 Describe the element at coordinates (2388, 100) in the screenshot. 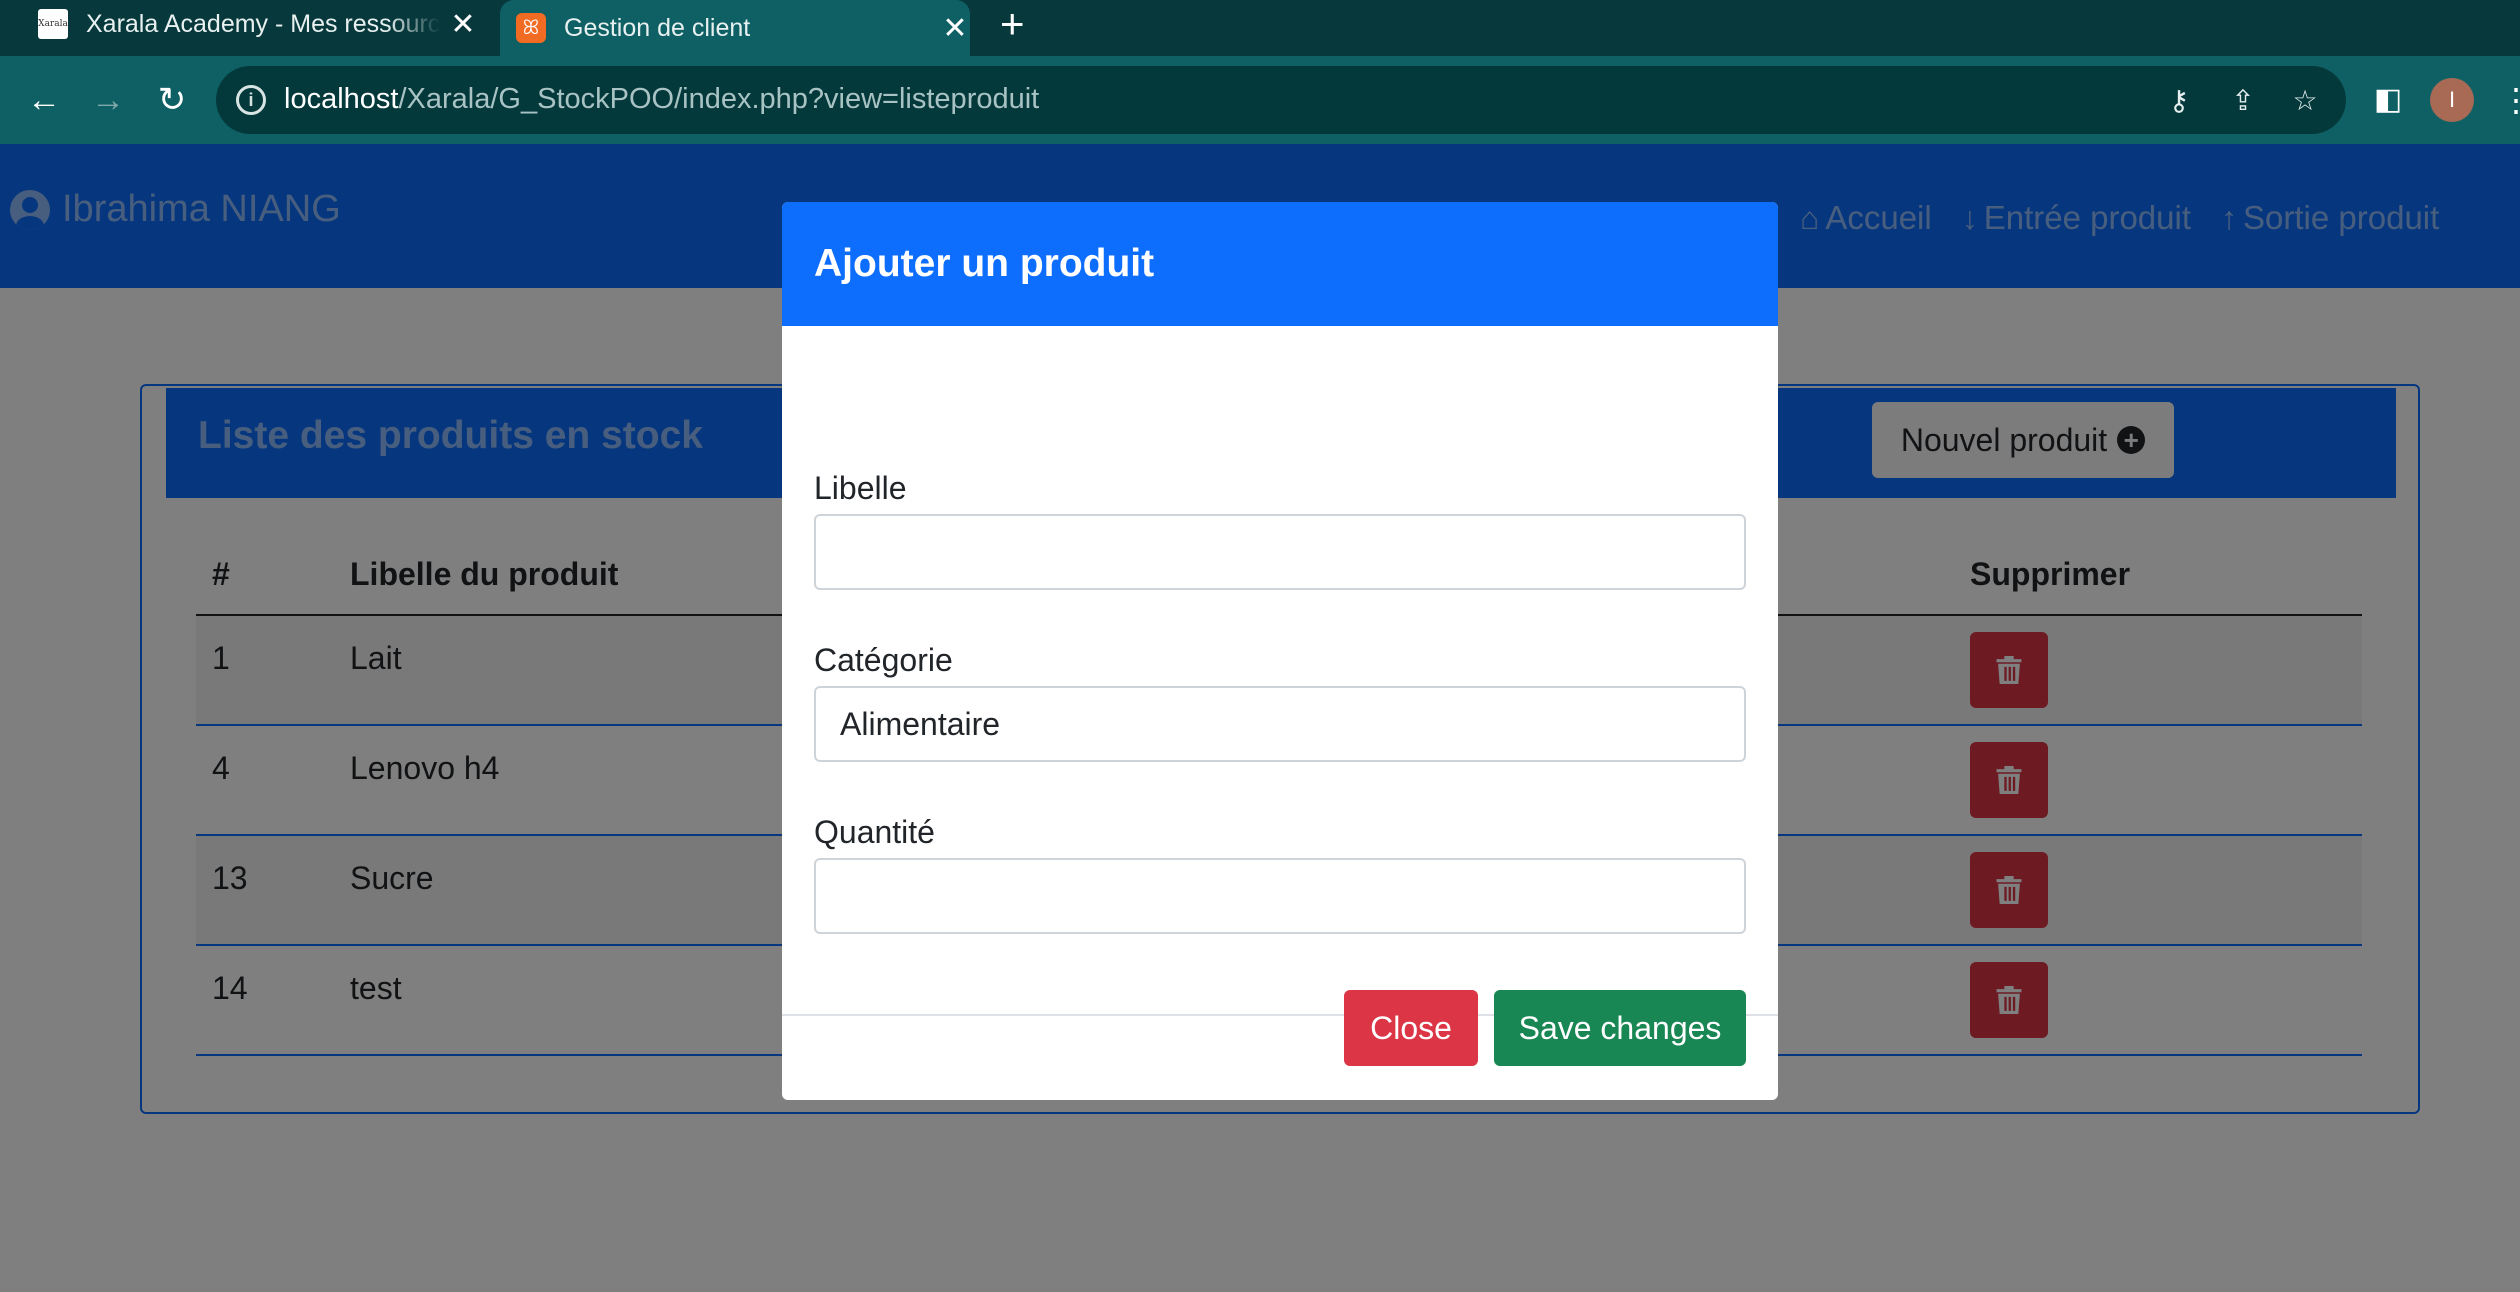

I see `side-panel-icon: ◧` at that location.